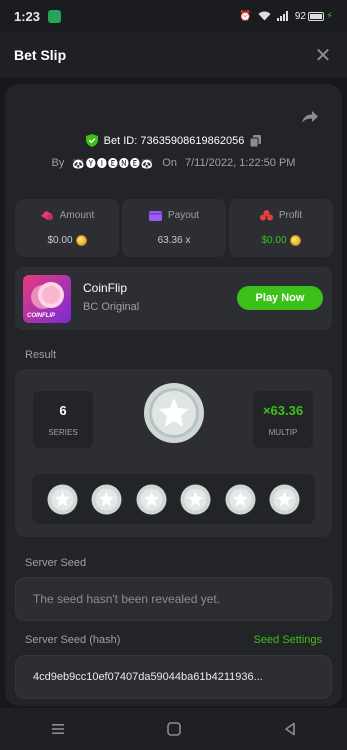 The height and width of the screenshot is (750, 347). What do you see at coordinates (280, 298) in the screenshot?
I see `play-now-button: Play Now` at bounding box center [280, 298].